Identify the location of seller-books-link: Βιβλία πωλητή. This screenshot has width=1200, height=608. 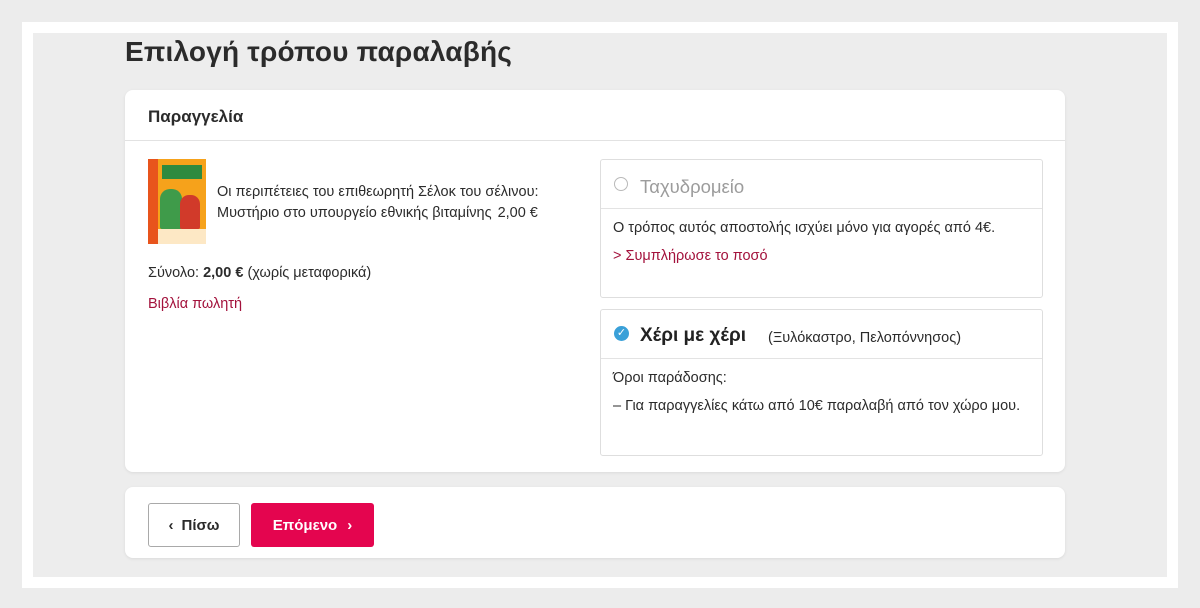
(195, 304).